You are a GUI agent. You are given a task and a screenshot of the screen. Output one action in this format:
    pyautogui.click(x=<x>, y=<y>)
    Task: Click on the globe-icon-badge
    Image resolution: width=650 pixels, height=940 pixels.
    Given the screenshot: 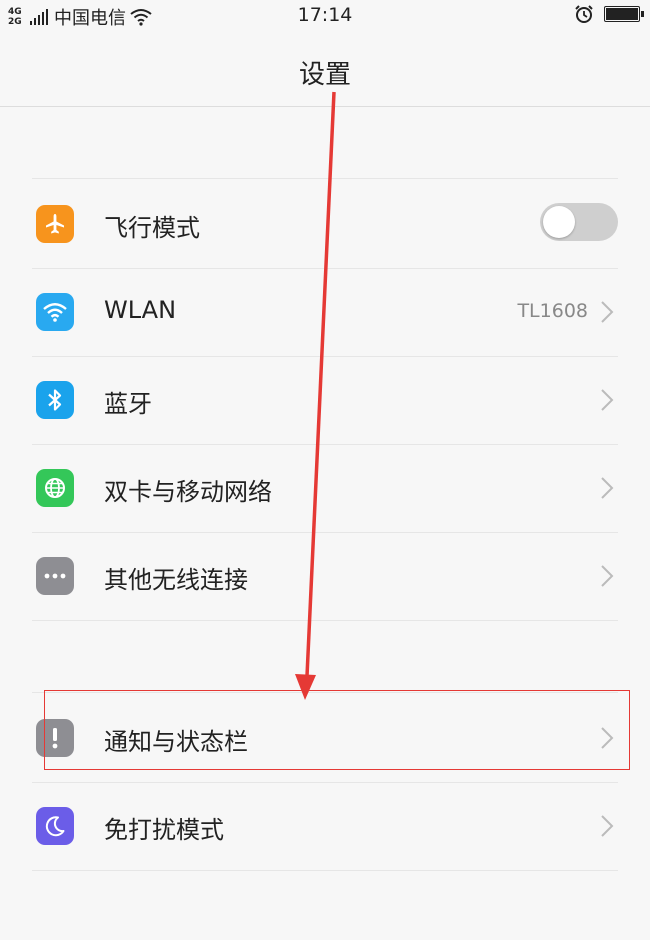 What is the action you would take?
    pyautogui.click(x=55, y=488)
    